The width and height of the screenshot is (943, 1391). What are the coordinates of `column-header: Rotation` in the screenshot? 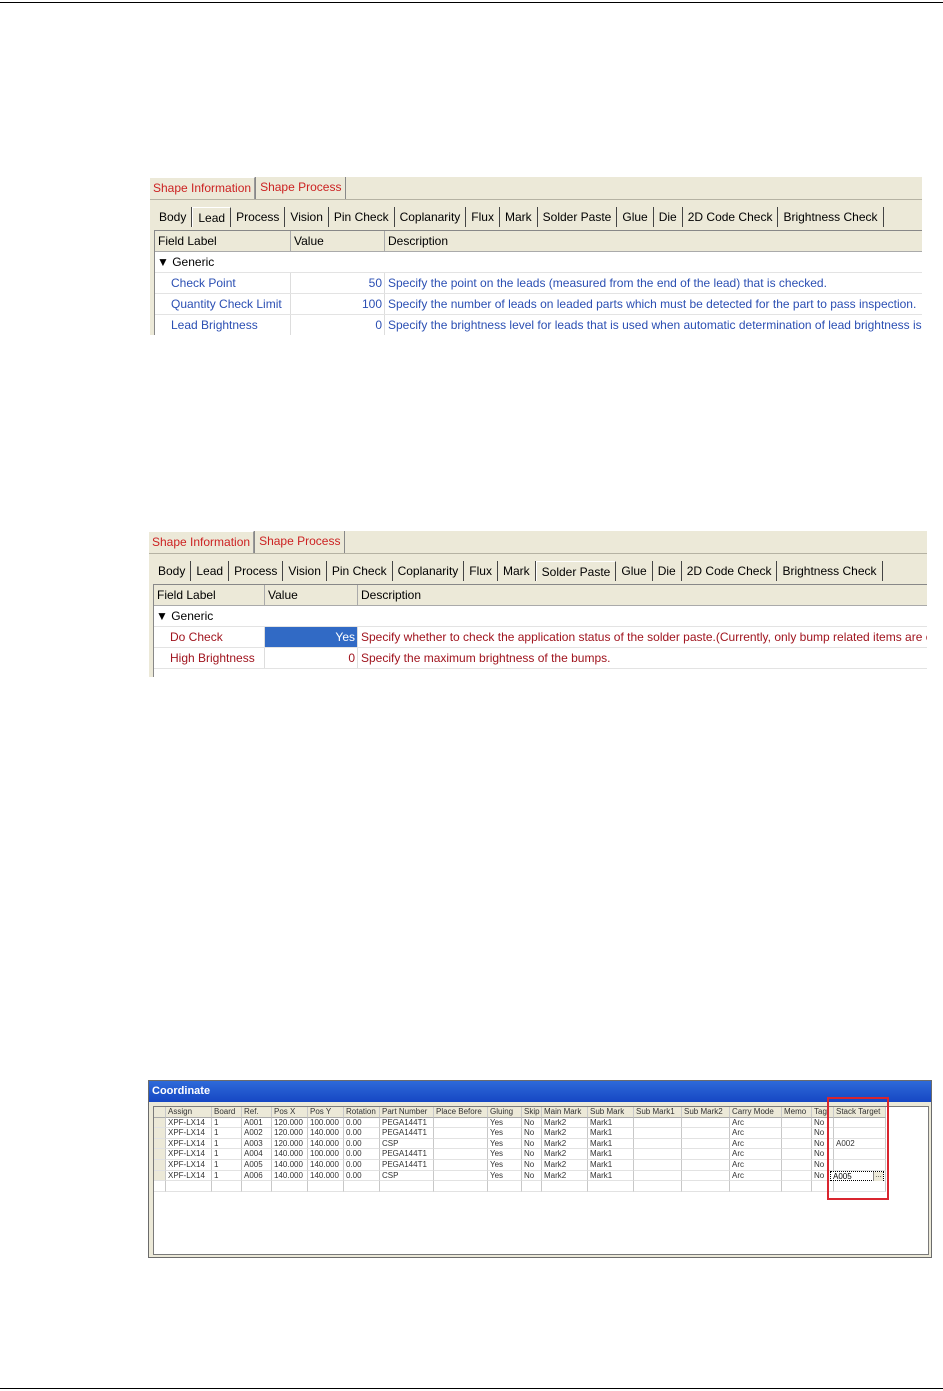 It's located at (362, 1112).